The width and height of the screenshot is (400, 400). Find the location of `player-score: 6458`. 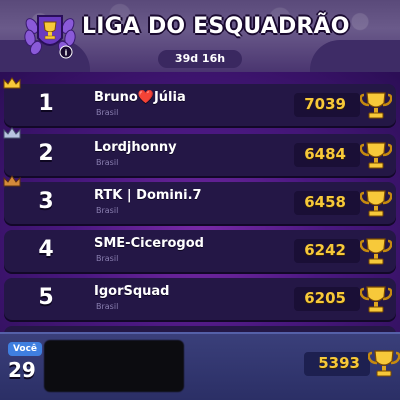

player-score: 6458 is located at coordinates (325, 202).